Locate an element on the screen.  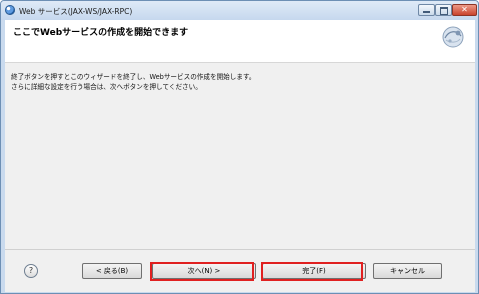
minimize-button is located at coordinates (426, 10).